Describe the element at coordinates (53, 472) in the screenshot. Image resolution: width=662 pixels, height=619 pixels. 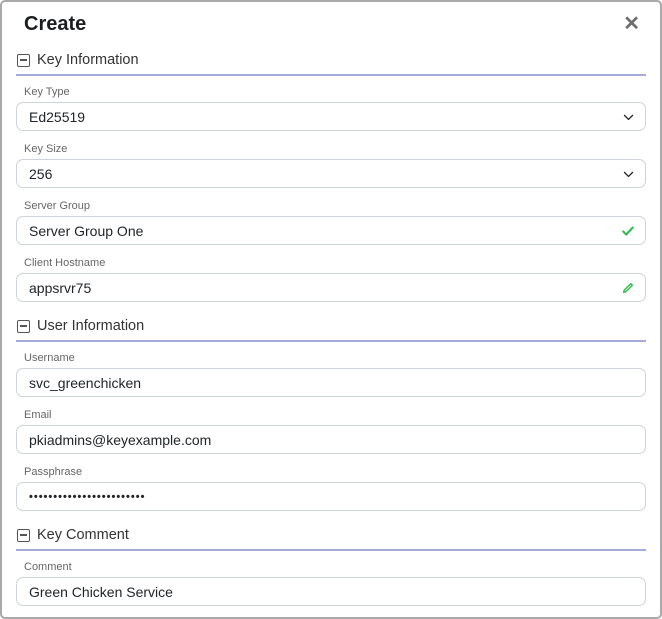
I see `passphrase-label: Passphrase` at that location.